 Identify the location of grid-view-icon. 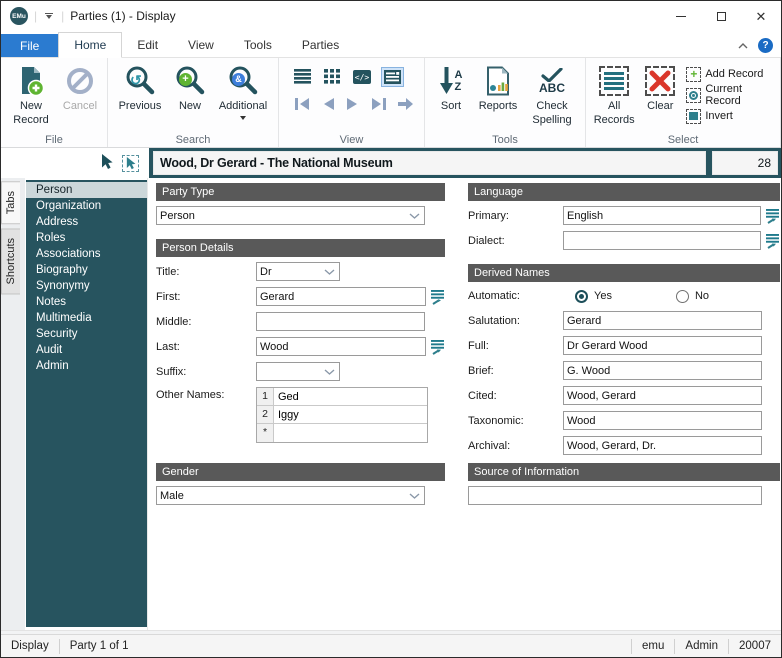
(332, 76).